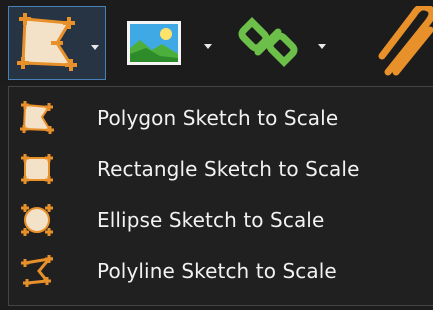 The width and height of the screenshot is (433, 310). I want to click on ellipse-sketch-icon, so click(37, 220).